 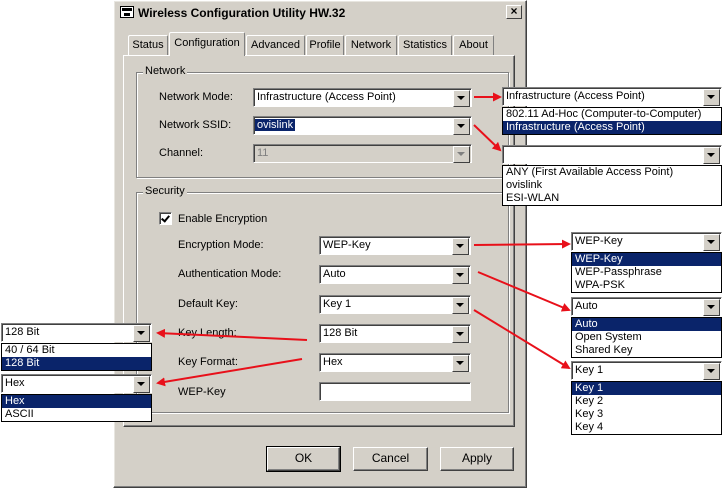 What do you see at coordinates (181, 153) in the screenshot?
I see `channel-label: Channel:` at bounding box center [181, 153].